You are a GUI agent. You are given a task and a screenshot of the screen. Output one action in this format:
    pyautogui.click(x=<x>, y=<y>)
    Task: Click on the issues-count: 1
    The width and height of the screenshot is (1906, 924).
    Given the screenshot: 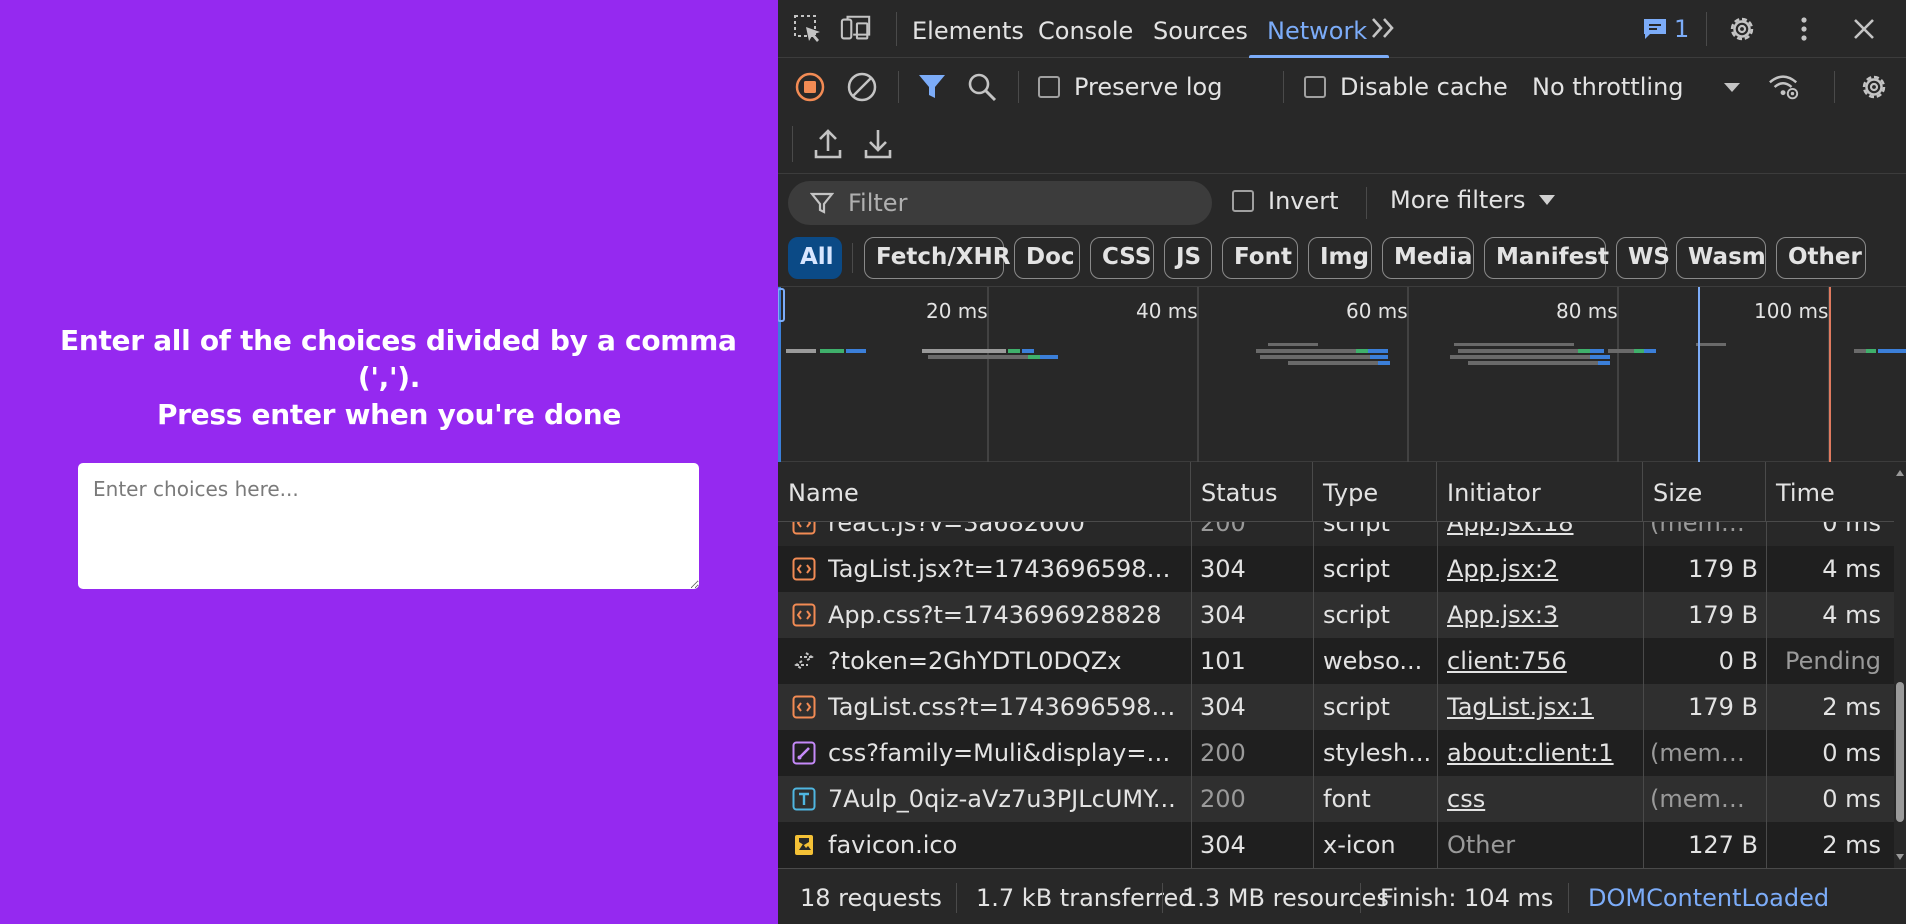 What is the action you would take?
    pyautogui.click(x=1682, y=29)
    